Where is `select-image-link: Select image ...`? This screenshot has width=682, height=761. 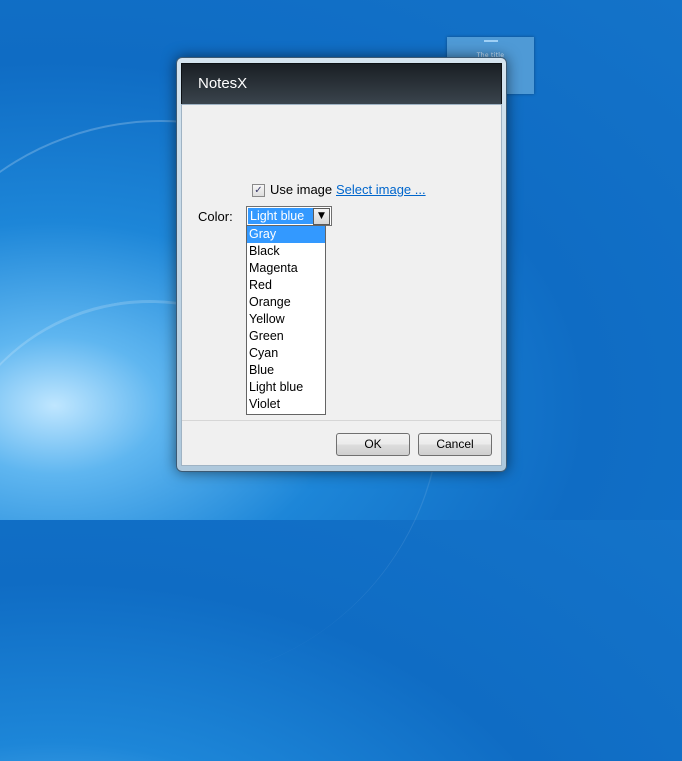
select-image-link: Select image ... is located at coordinates (381, 189).